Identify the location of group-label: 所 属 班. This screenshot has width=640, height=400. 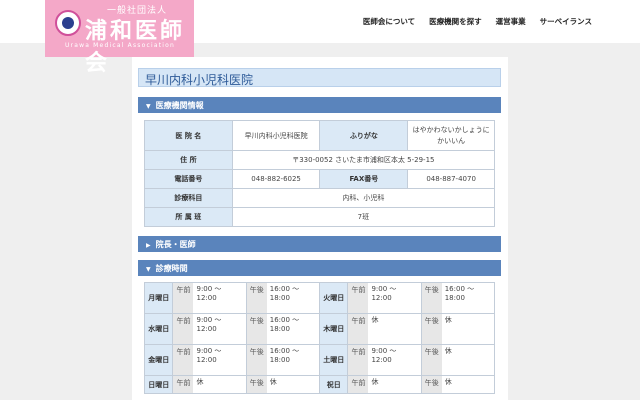
(188, 217).